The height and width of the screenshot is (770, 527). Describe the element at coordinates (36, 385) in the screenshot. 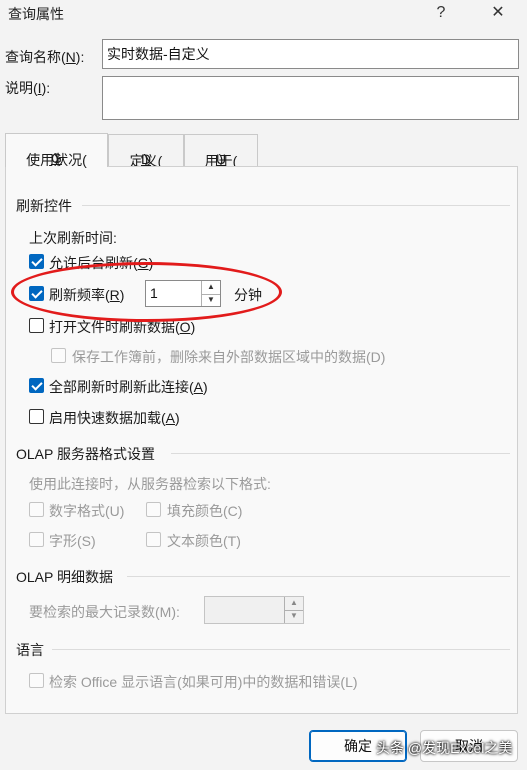

I see `refresh-all-connection-checkbox` at that location.